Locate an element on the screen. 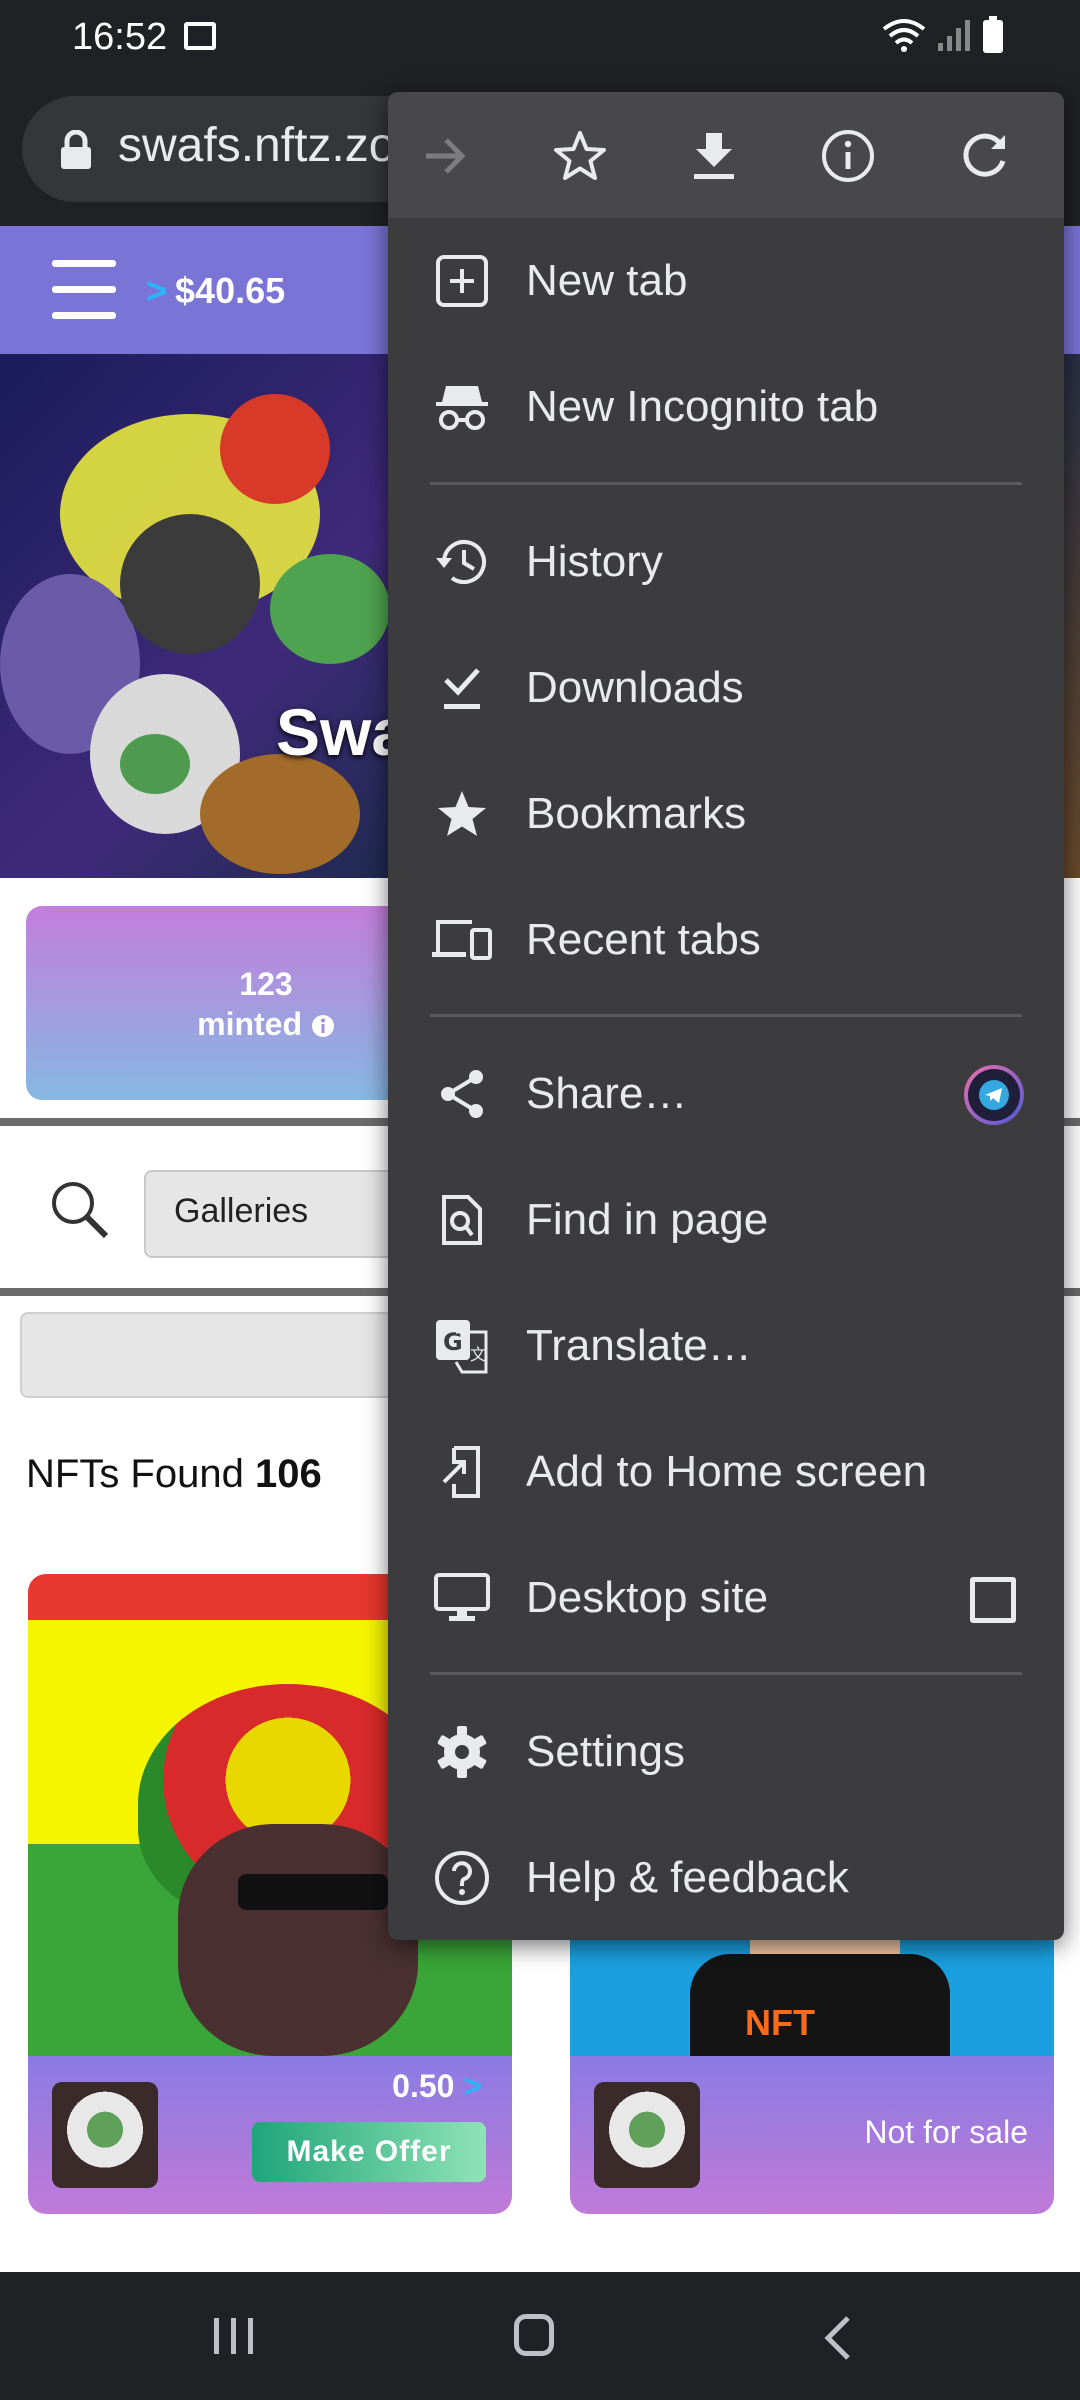 The width and height of the screenshot is (1080, 2400). minted-label: minted is located at coordinates (249, 1024).